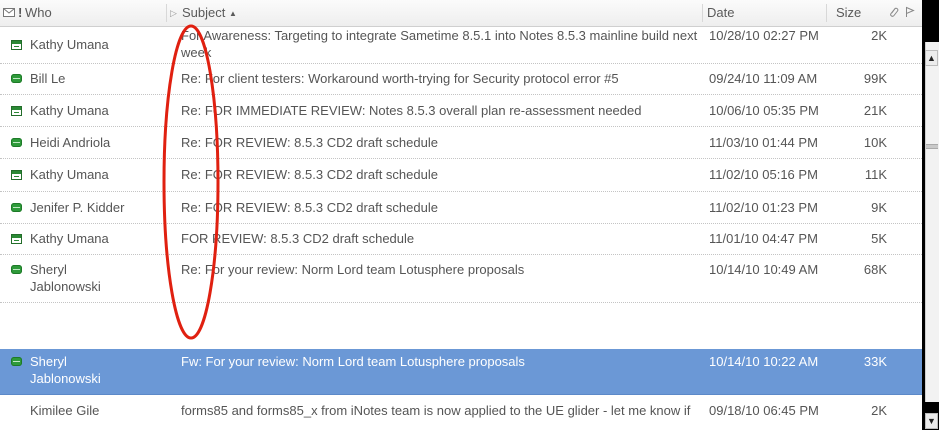 Image resolution: width=939 pixels, height=430 pixels. I want to click on size-cell: 99K, so click(875, 78).